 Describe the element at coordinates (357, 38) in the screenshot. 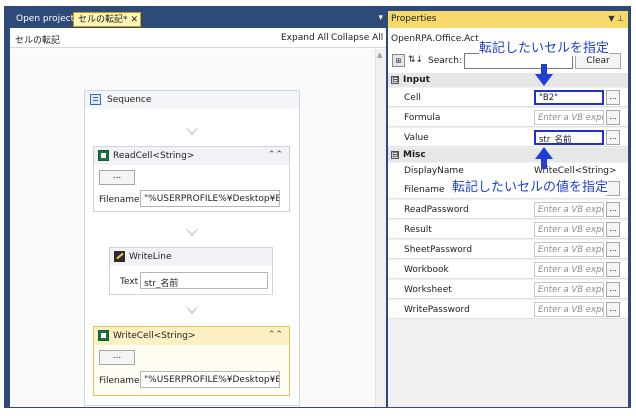

I see `collapse-all-button: Collapse All` at that location.